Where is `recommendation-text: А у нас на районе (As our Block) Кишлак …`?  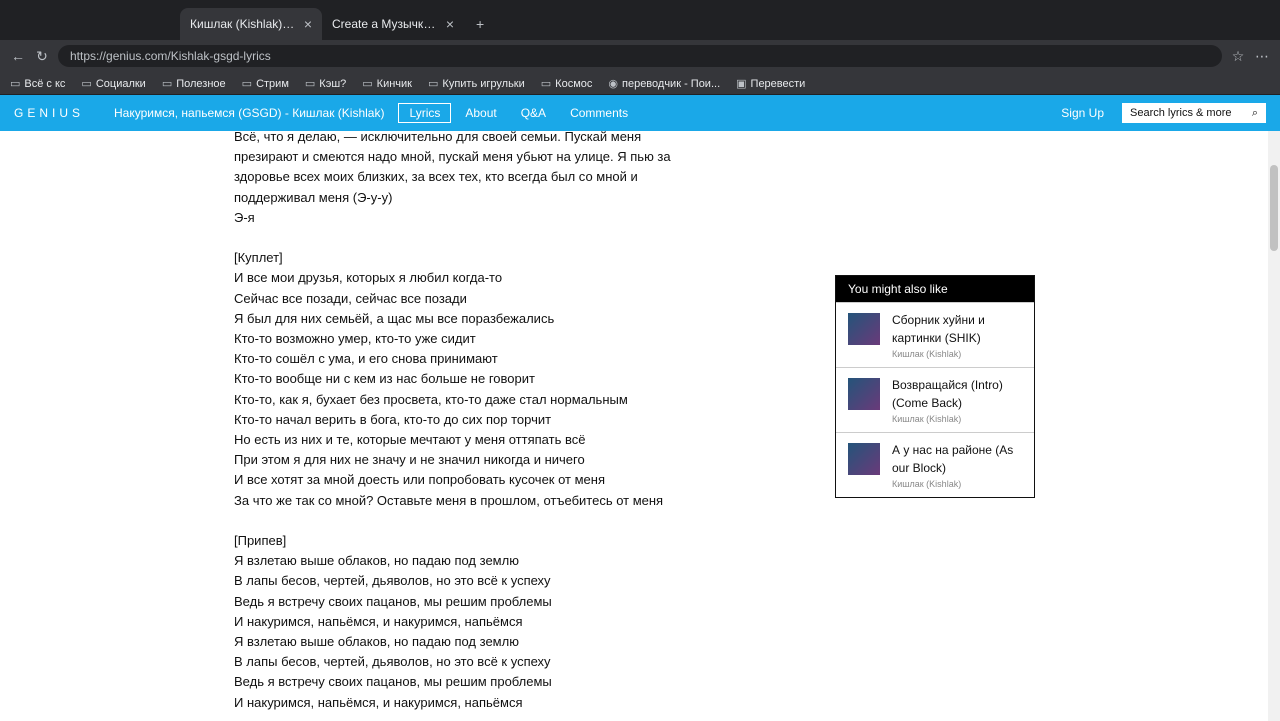 recommendation-text: А у нас на районе (As our Block) Кишлак … is located at coordinates (957, 465).